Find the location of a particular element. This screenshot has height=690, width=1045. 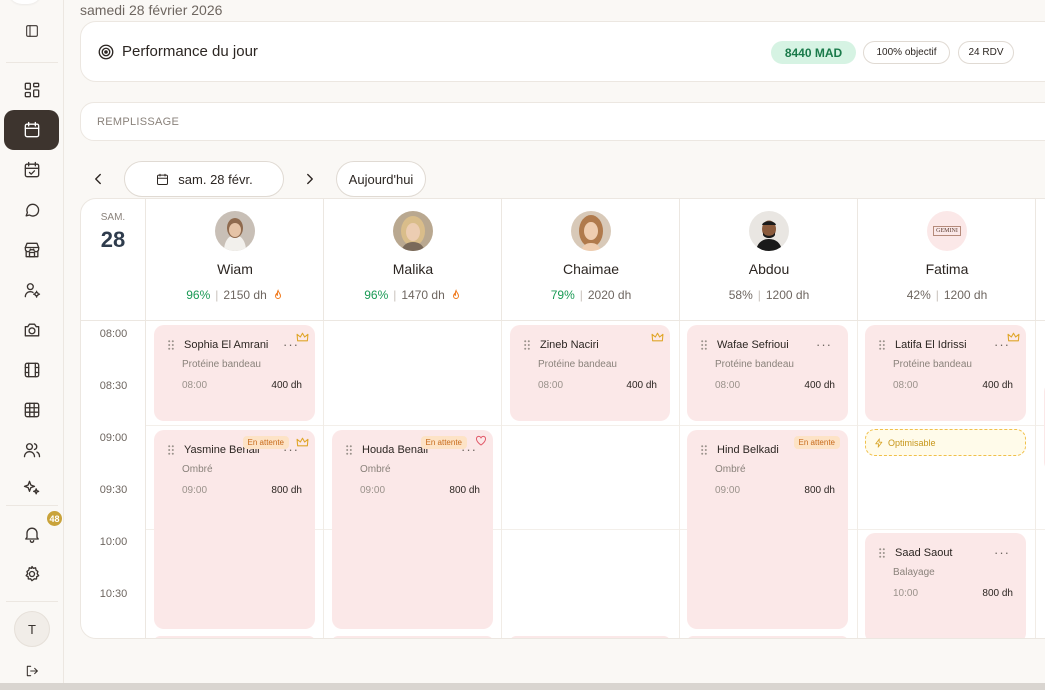

time-label: 08:00 is located at coordinates (113, 334).